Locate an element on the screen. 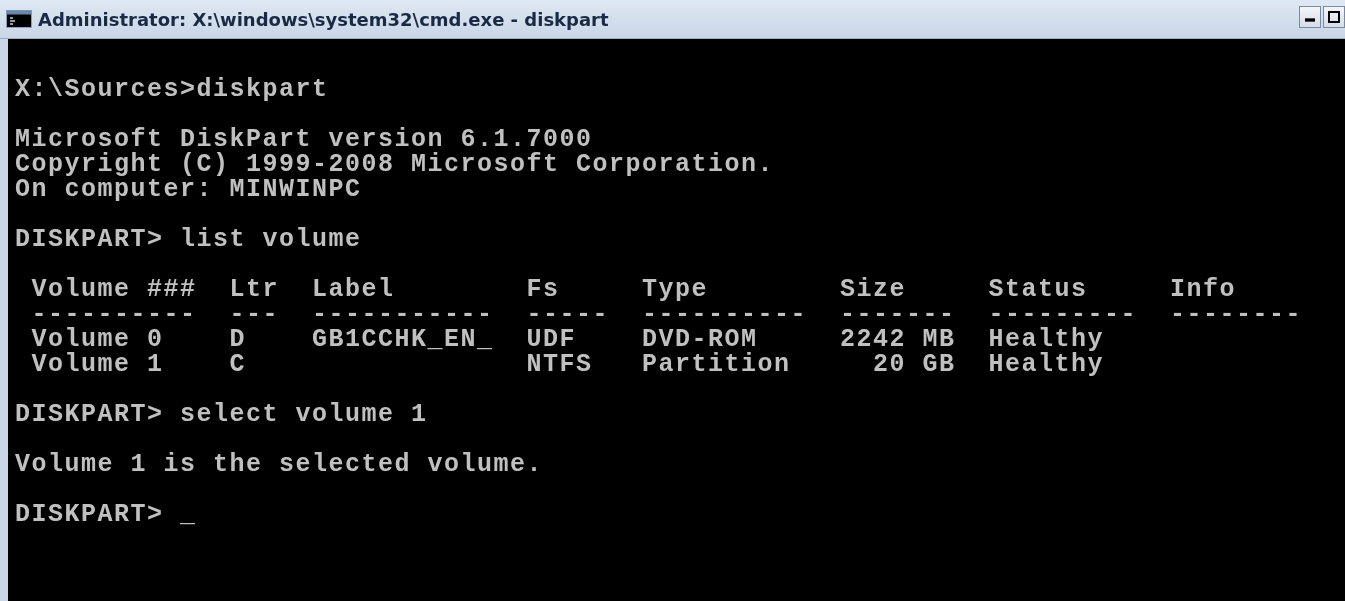  column-header: Status is located at coordinates (1038, 289).